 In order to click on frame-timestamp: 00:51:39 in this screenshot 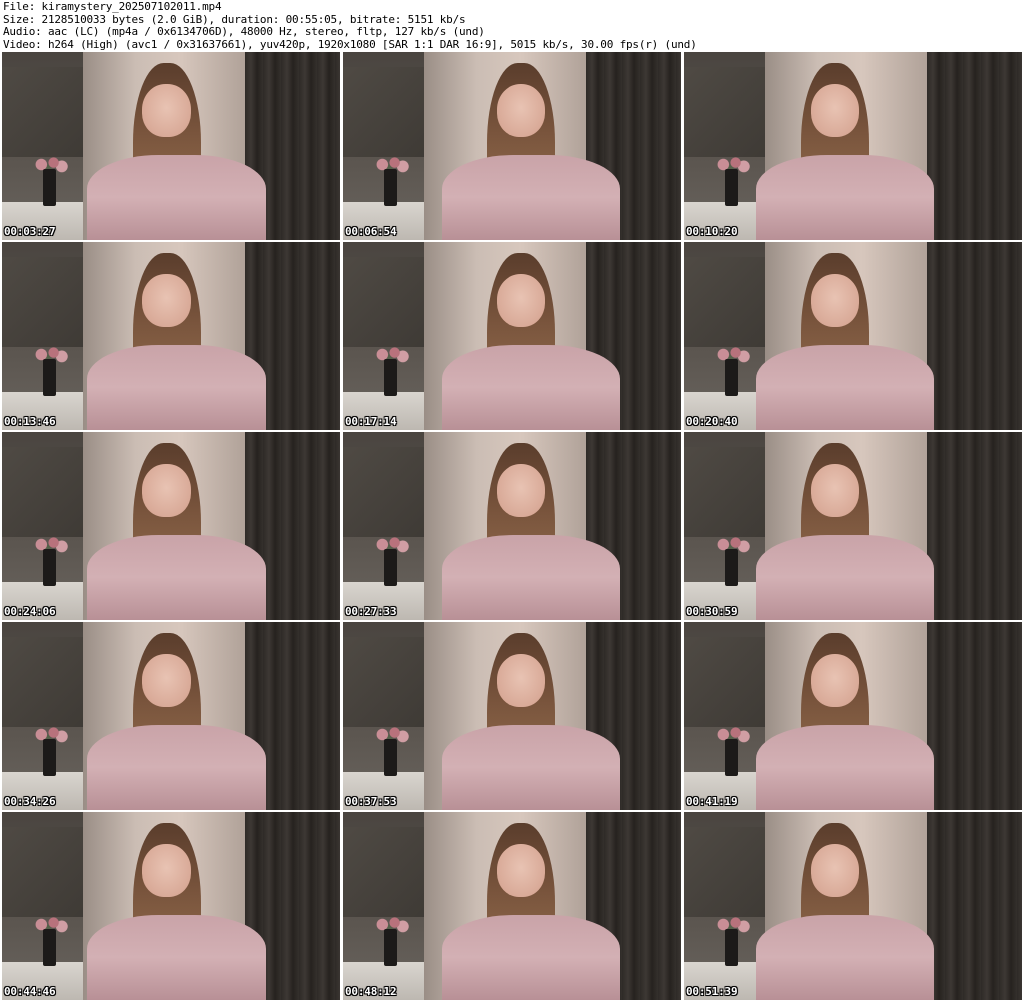, I will do `click(712, 991)`.